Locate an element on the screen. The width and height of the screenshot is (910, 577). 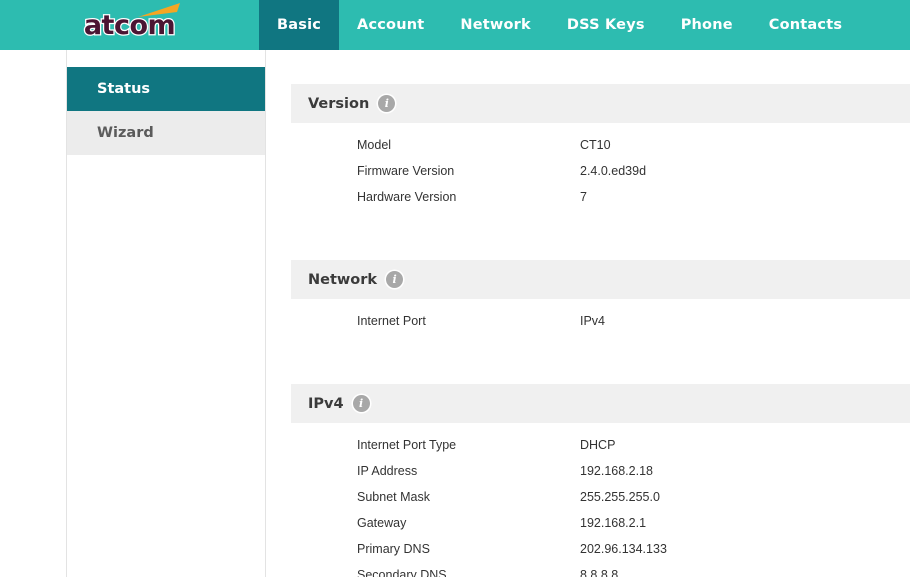
row-label: Model is located at coordinates (374, 145).